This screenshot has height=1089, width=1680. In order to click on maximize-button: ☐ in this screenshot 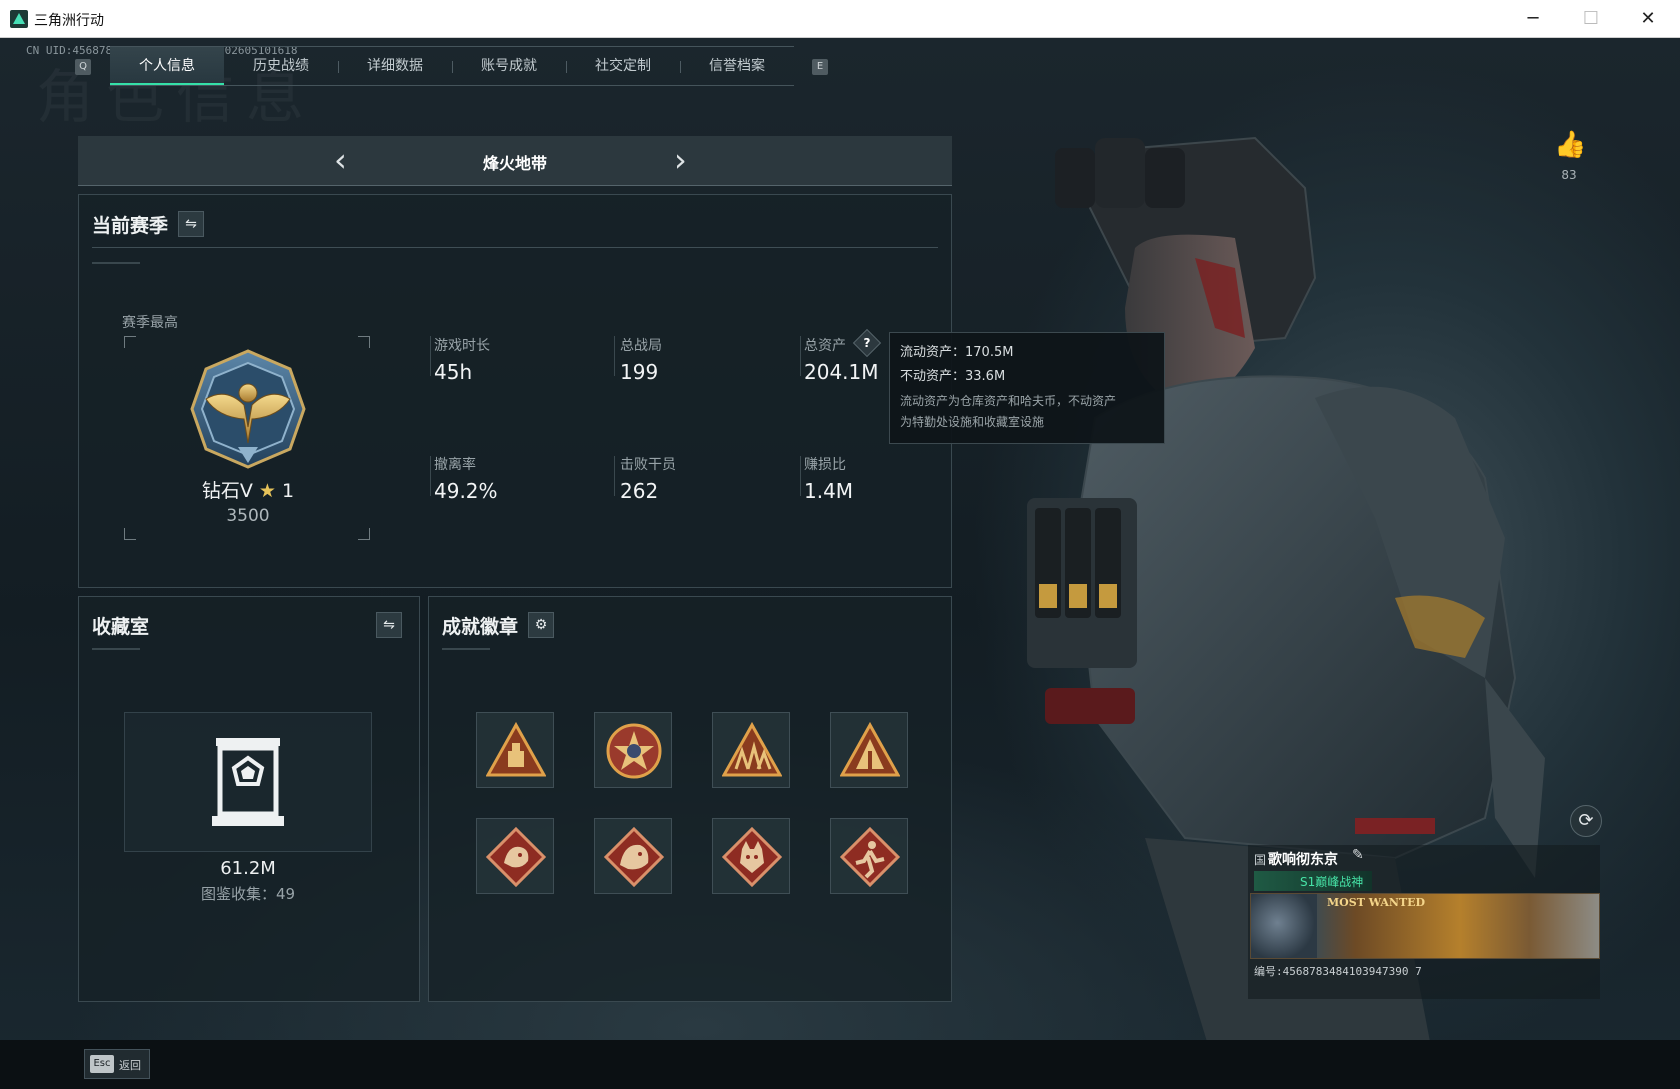, I will do `click(1591, 19)`.